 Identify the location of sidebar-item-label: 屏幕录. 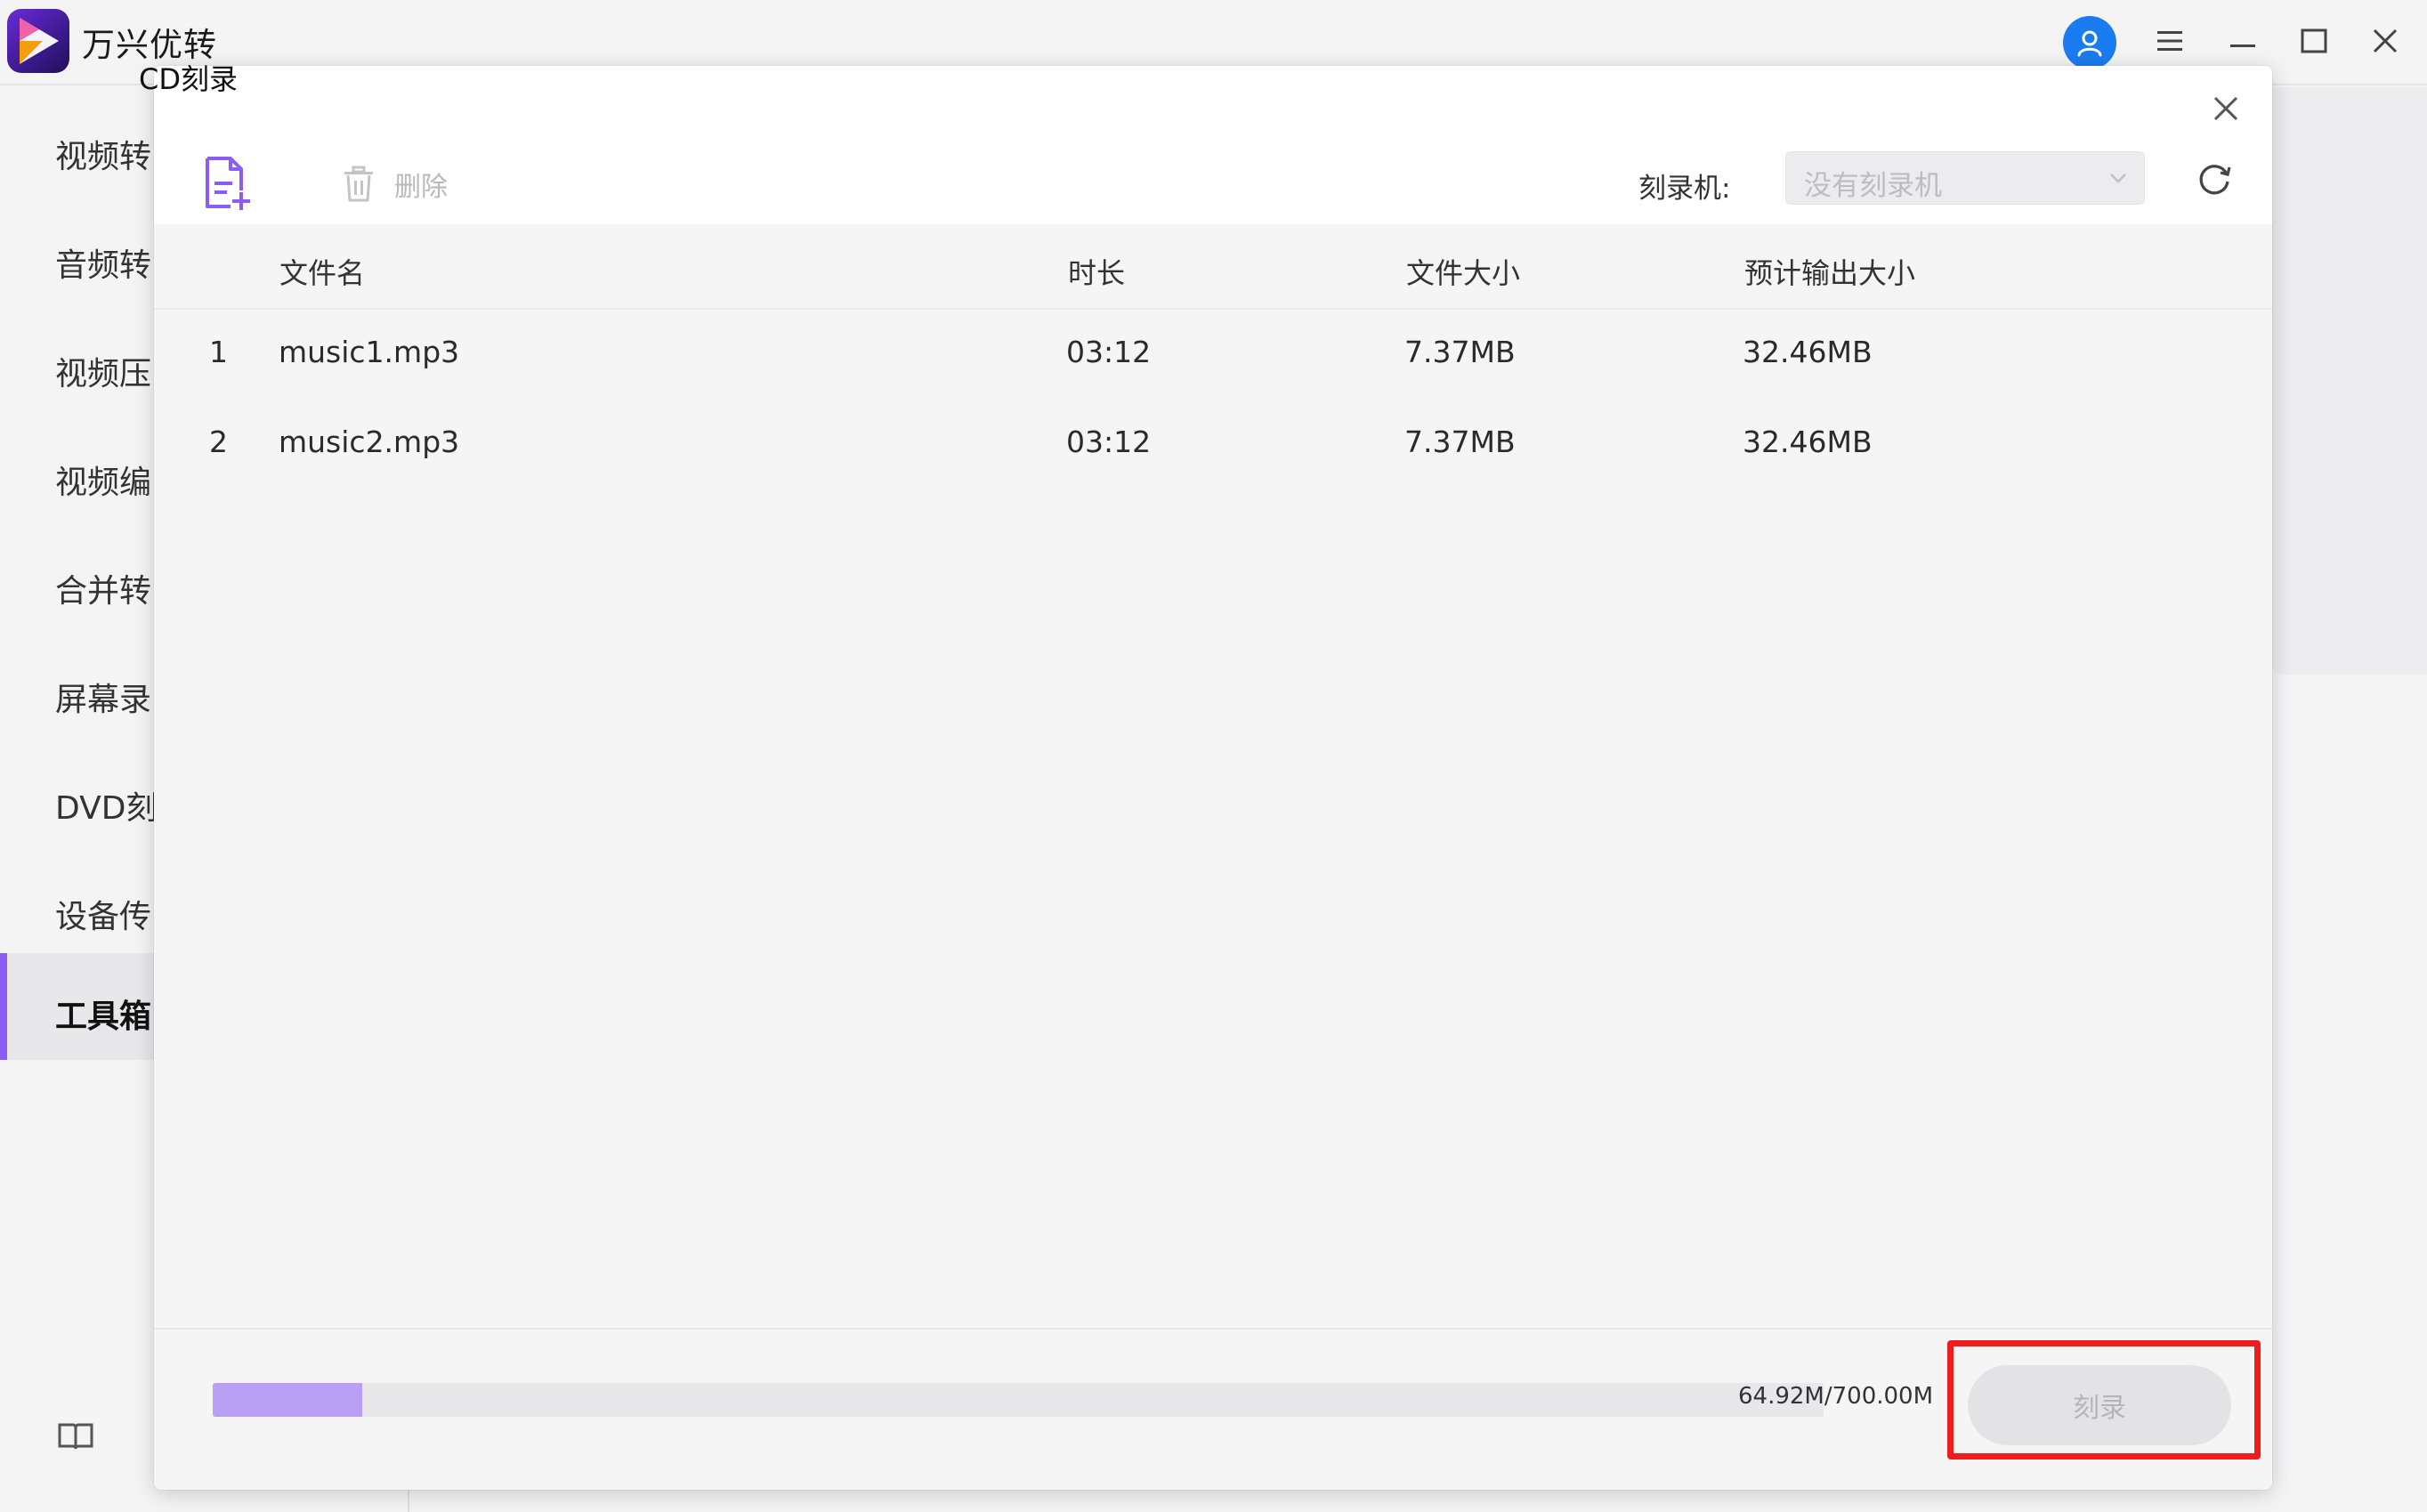
(103, 700).